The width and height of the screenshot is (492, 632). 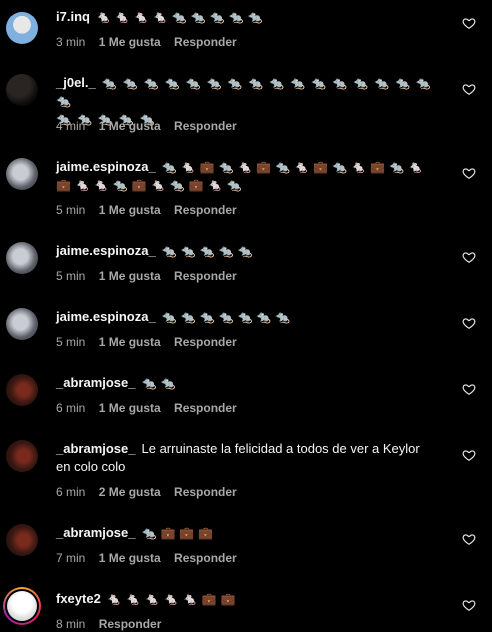 What do you see at coordinates (91, 466) in the screenshot?
I see `comment-text: en colo colo` at bounding box center [91, 466].